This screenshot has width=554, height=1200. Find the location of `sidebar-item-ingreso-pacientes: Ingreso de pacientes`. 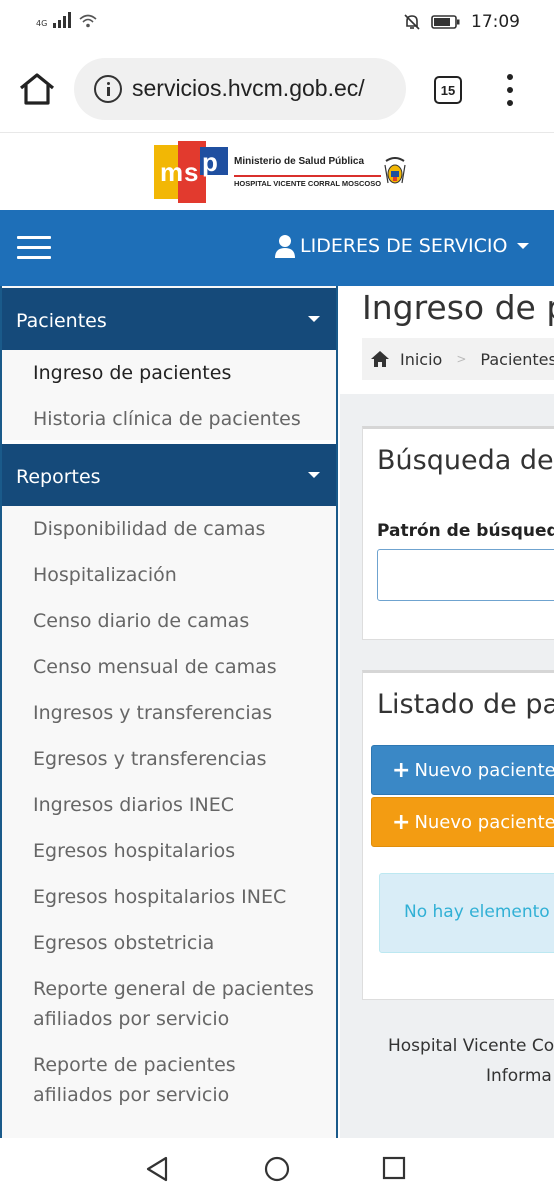

sidebar-item-ingreso-pacientes: Ingreso de pacientes is located at coordinates (169, 373).